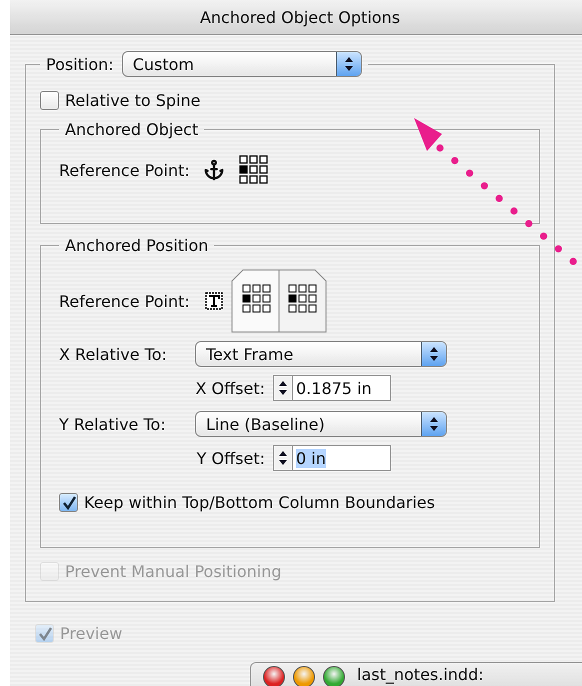 Image resolution: width=582 pixels, height=686 pixels. What do you see at coordinates (342, 388) in the screenshot?
I see `offset-field: 0.1875 in` at bounding box center [342, 388].